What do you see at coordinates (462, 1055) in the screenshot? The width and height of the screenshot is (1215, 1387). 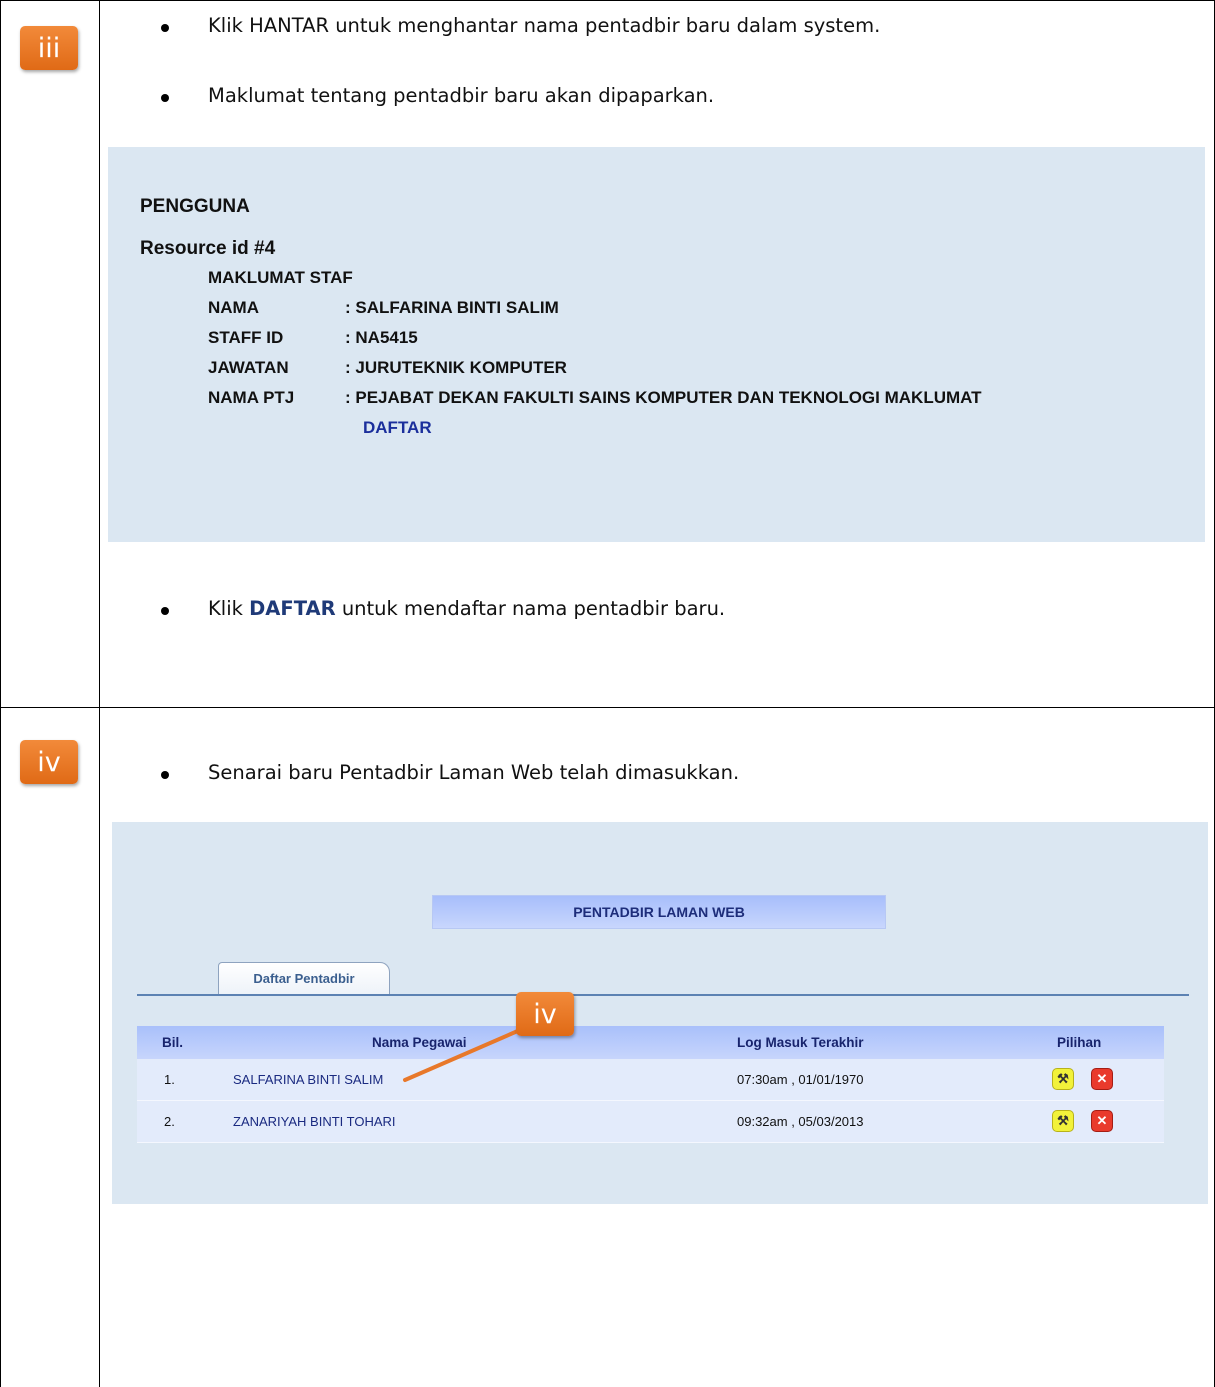 I see `callout-arrow` at bounding box center [462, 1055].